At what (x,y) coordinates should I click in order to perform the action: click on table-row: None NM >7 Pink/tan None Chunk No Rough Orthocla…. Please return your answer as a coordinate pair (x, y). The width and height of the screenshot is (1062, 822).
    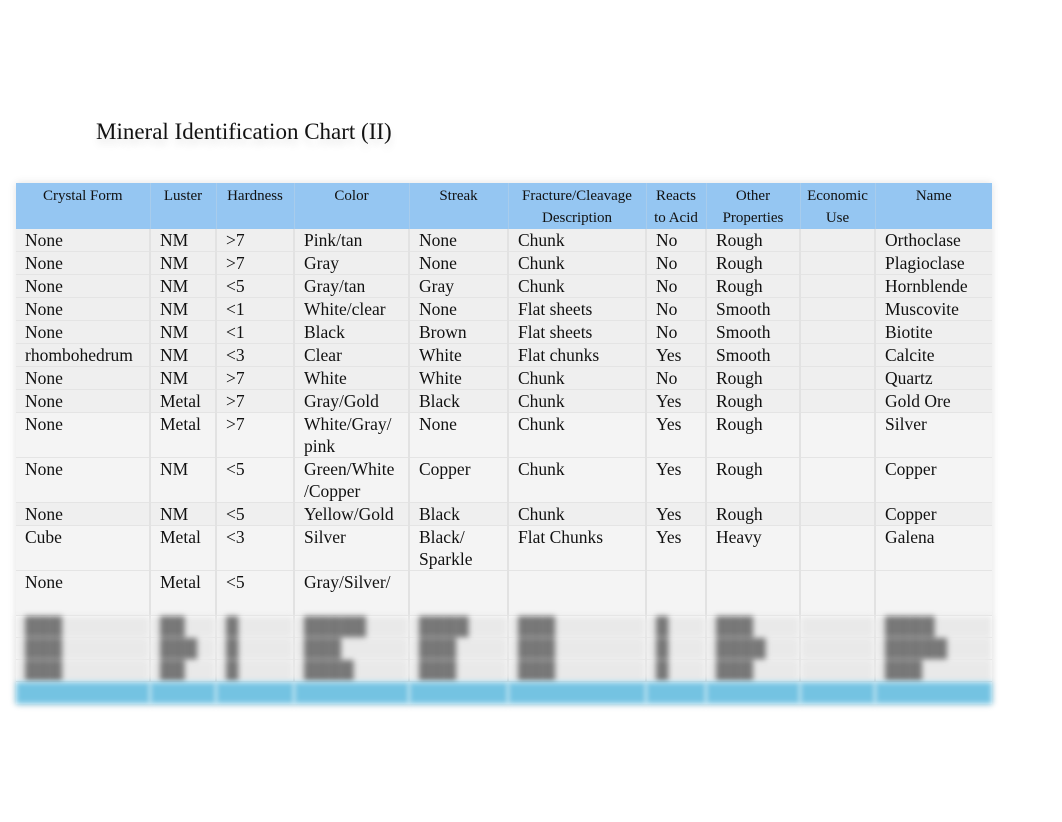
    Looking at the image, I should click on (504, 240).